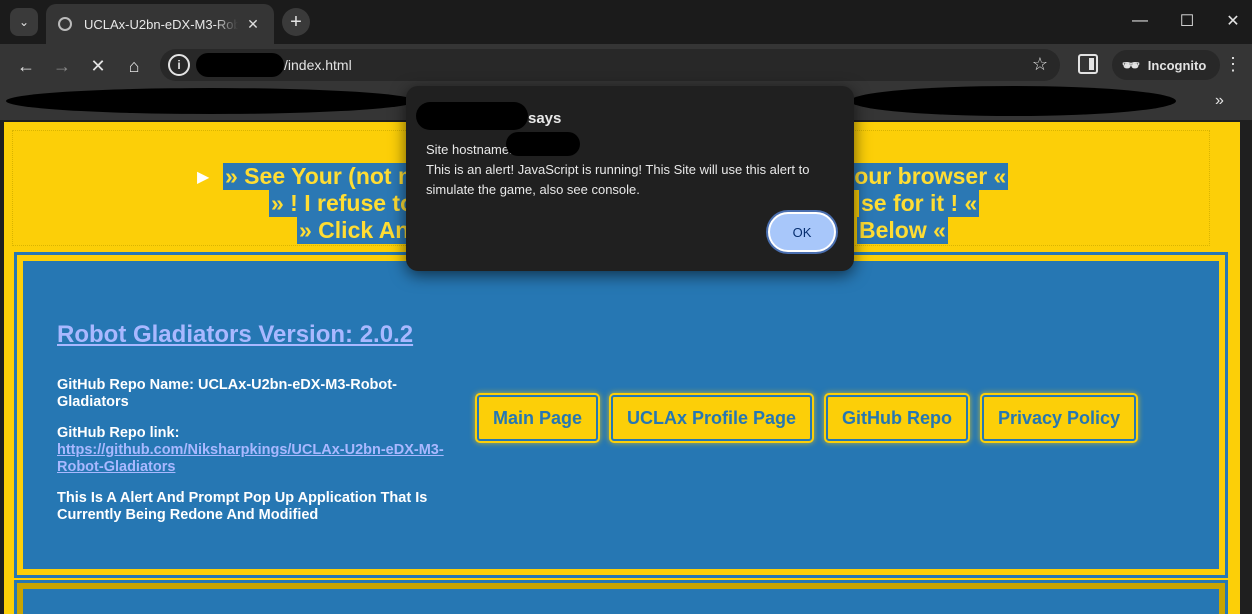  Describe the element at coordinates (621, 601) in the screenshot. I see `lower-panel-inner` at that location.